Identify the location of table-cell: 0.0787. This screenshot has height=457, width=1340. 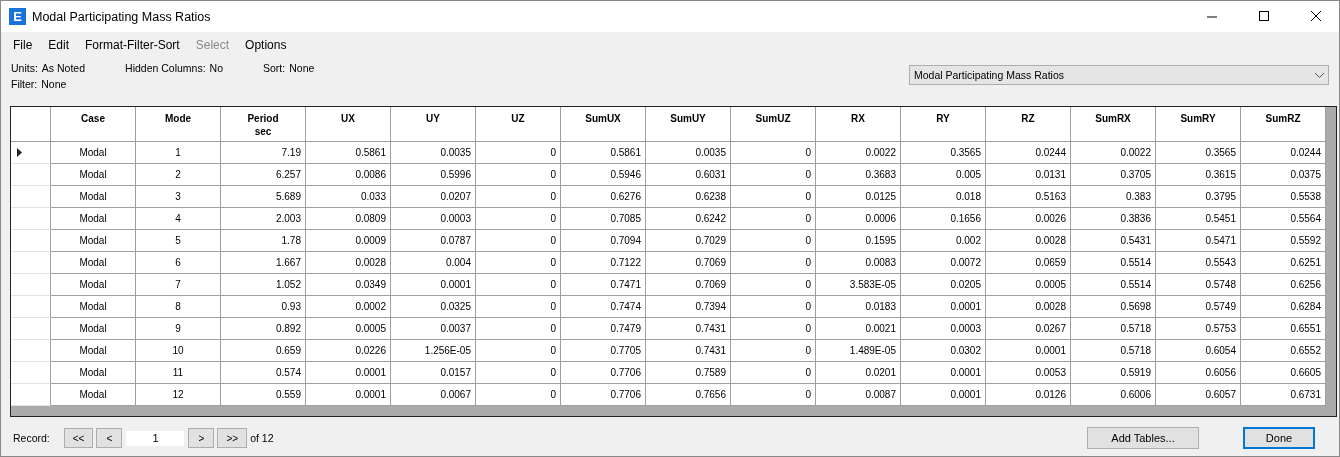
(433, 241).